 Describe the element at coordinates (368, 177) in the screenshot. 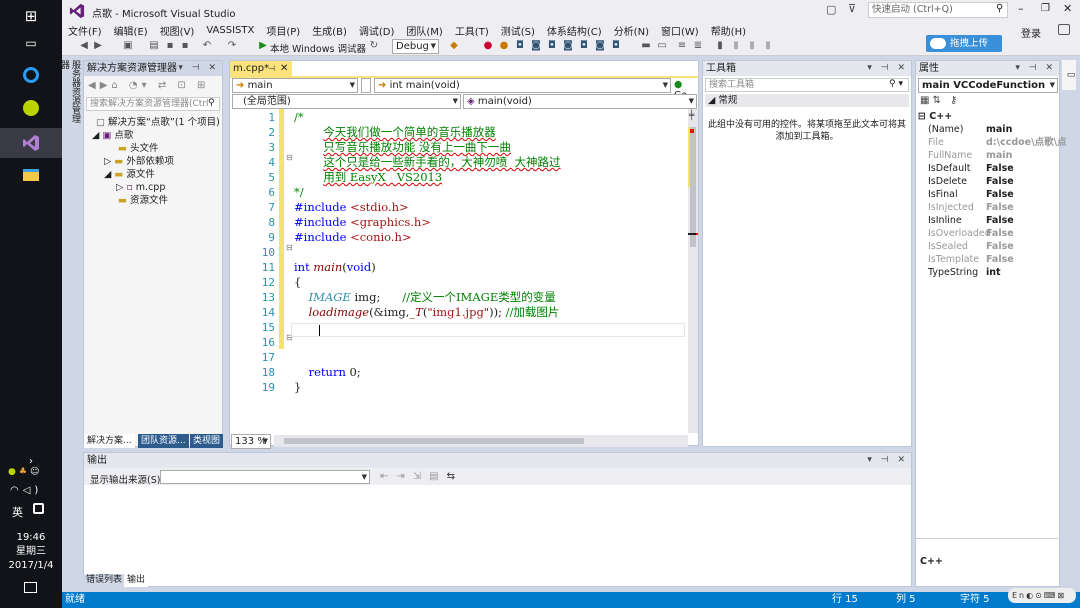

I see `code-line: 用到 EasyX VS2013` at that location.